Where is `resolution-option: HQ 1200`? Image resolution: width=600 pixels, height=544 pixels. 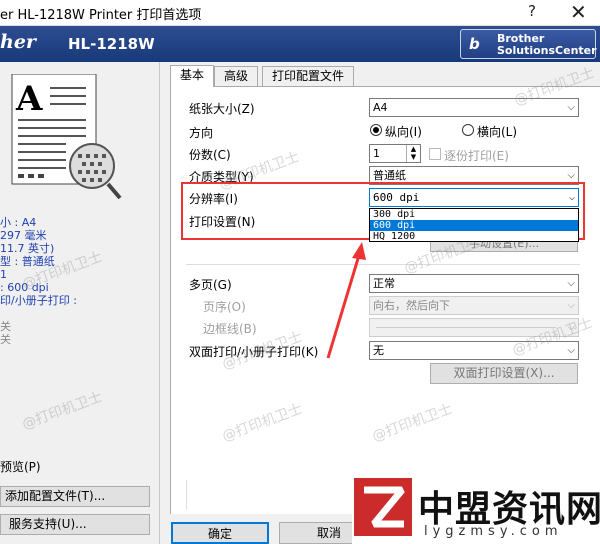
resolution-option: HQ 1200 is located at coordinates (474, 236).